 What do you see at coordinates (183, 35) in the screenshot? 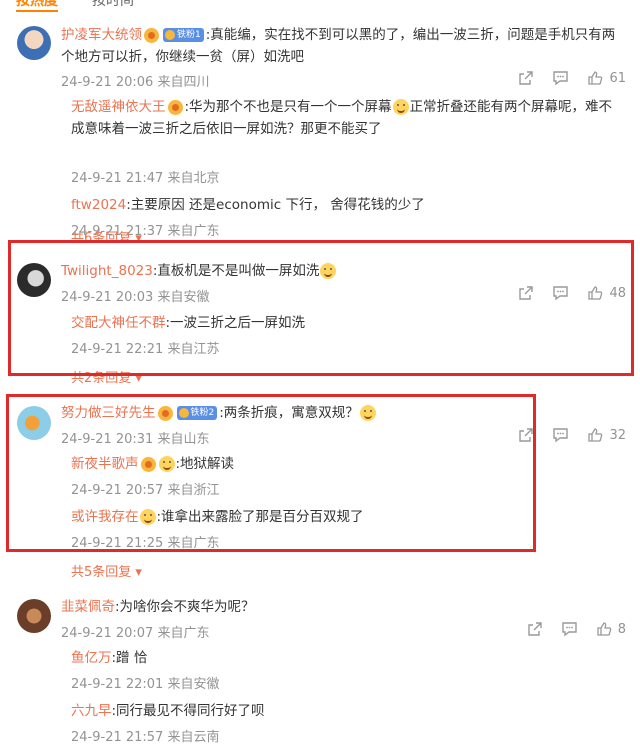
I see `fan-badge: 铁粉1` at bounding box center [183, 35].